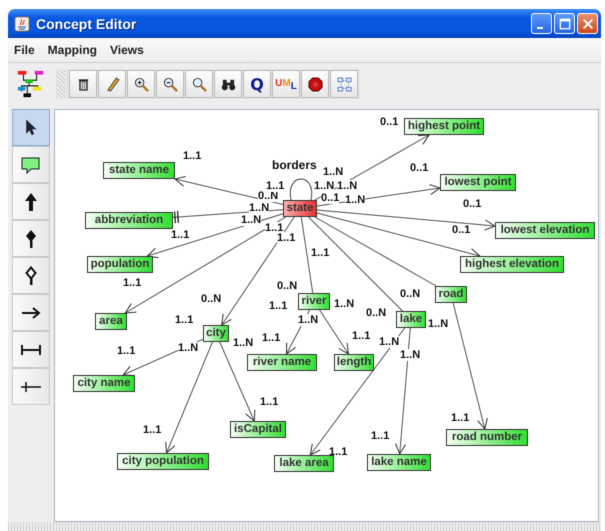  What do you see at coordinates (104, 383) in the screenshot?
I see `concept-node: city name` at bounding box center [104, 383].